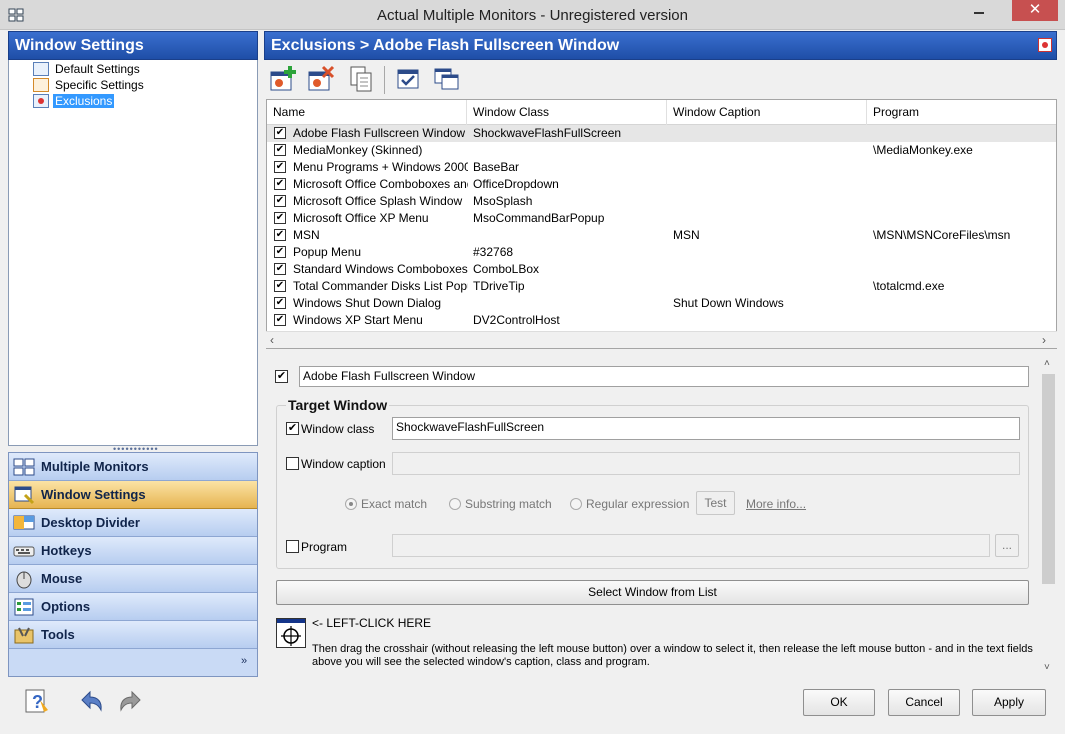  Describe the element at coordinates (24, 551) in the screenshot. I see `keyboard-icon` at that location.